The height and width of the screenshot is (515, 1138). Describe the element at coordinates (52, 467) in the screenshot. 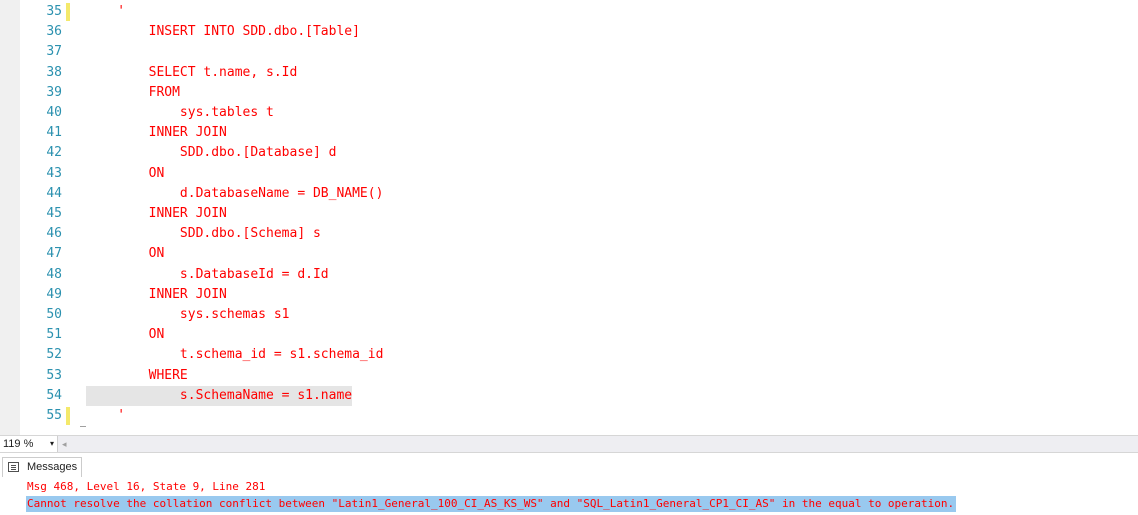

I see `tab-messages-label: Messages` at that location.